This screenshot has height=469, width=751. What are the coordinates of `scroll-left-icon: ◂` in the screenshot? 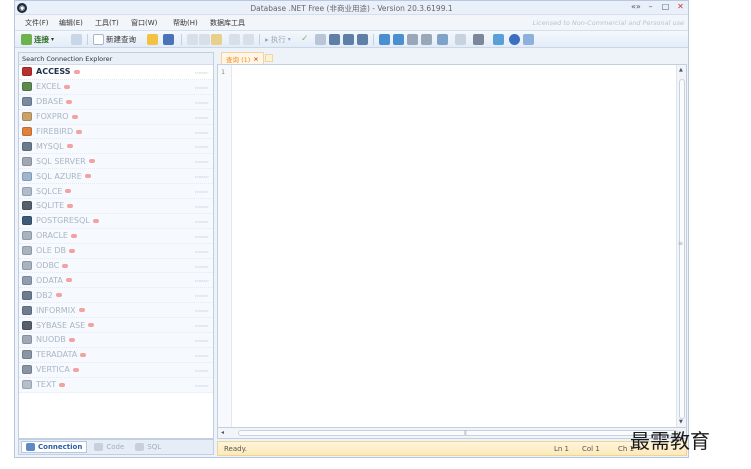 It's located at (222, 432).